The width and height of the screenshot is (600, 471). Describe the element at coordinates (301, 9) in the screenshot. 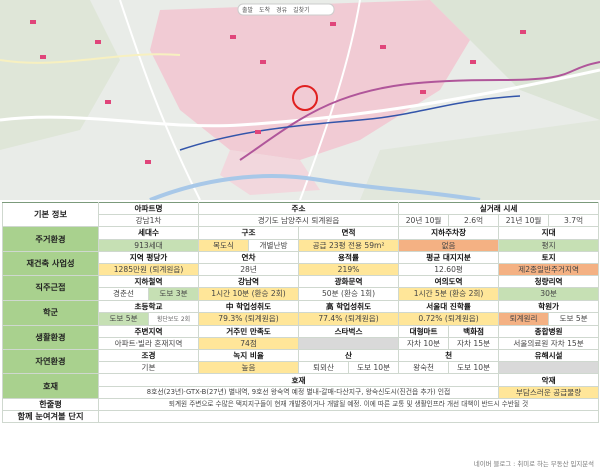

I see `map-route-label: 길찾기` at that location.